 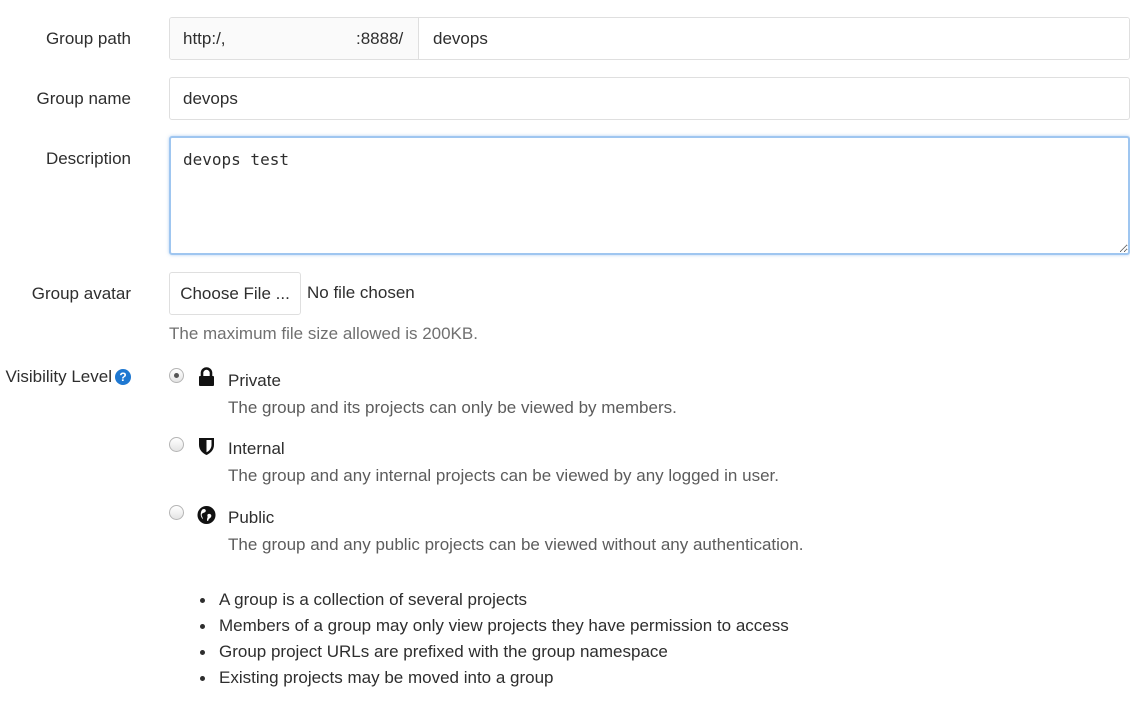 What do you see at coordinates (88, 158) in the screenshot?
I see `description-label: Description` at bounding box center [88, 158].